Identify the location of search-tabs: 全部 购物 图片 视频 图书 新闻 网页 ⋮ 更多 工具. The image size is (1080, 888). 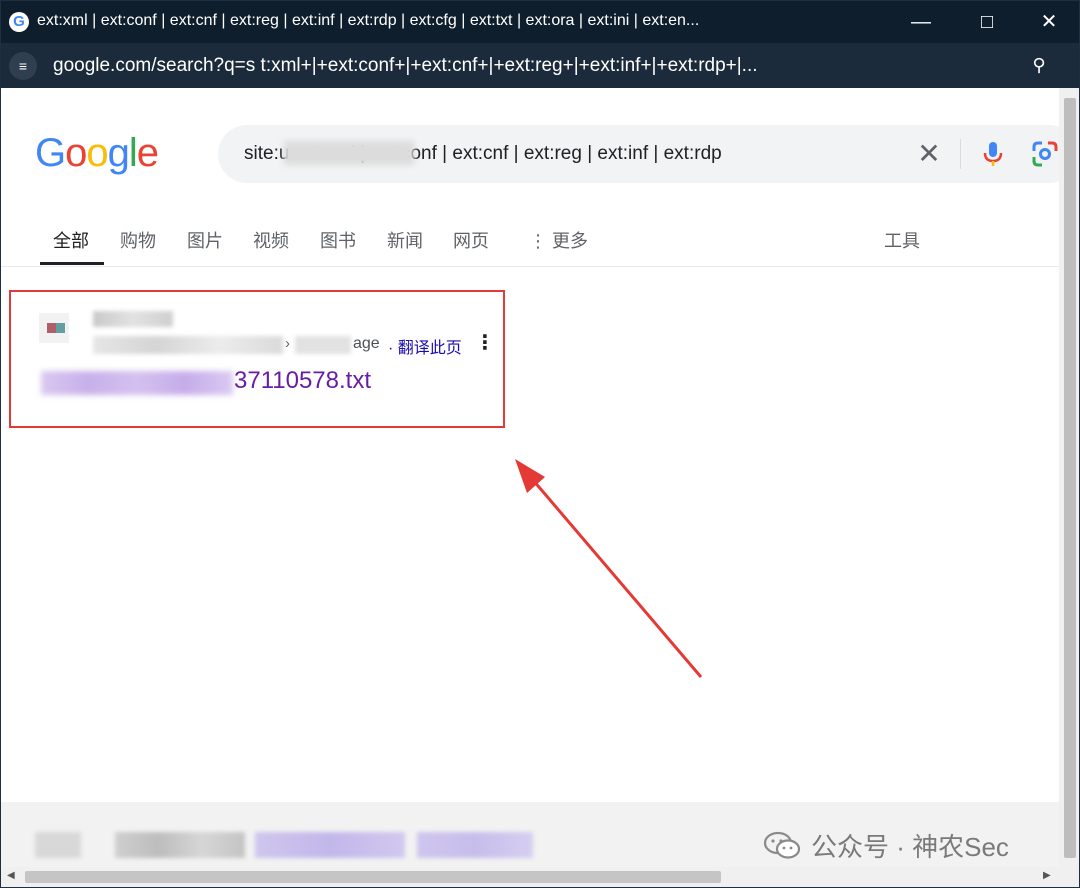
(530, 245).